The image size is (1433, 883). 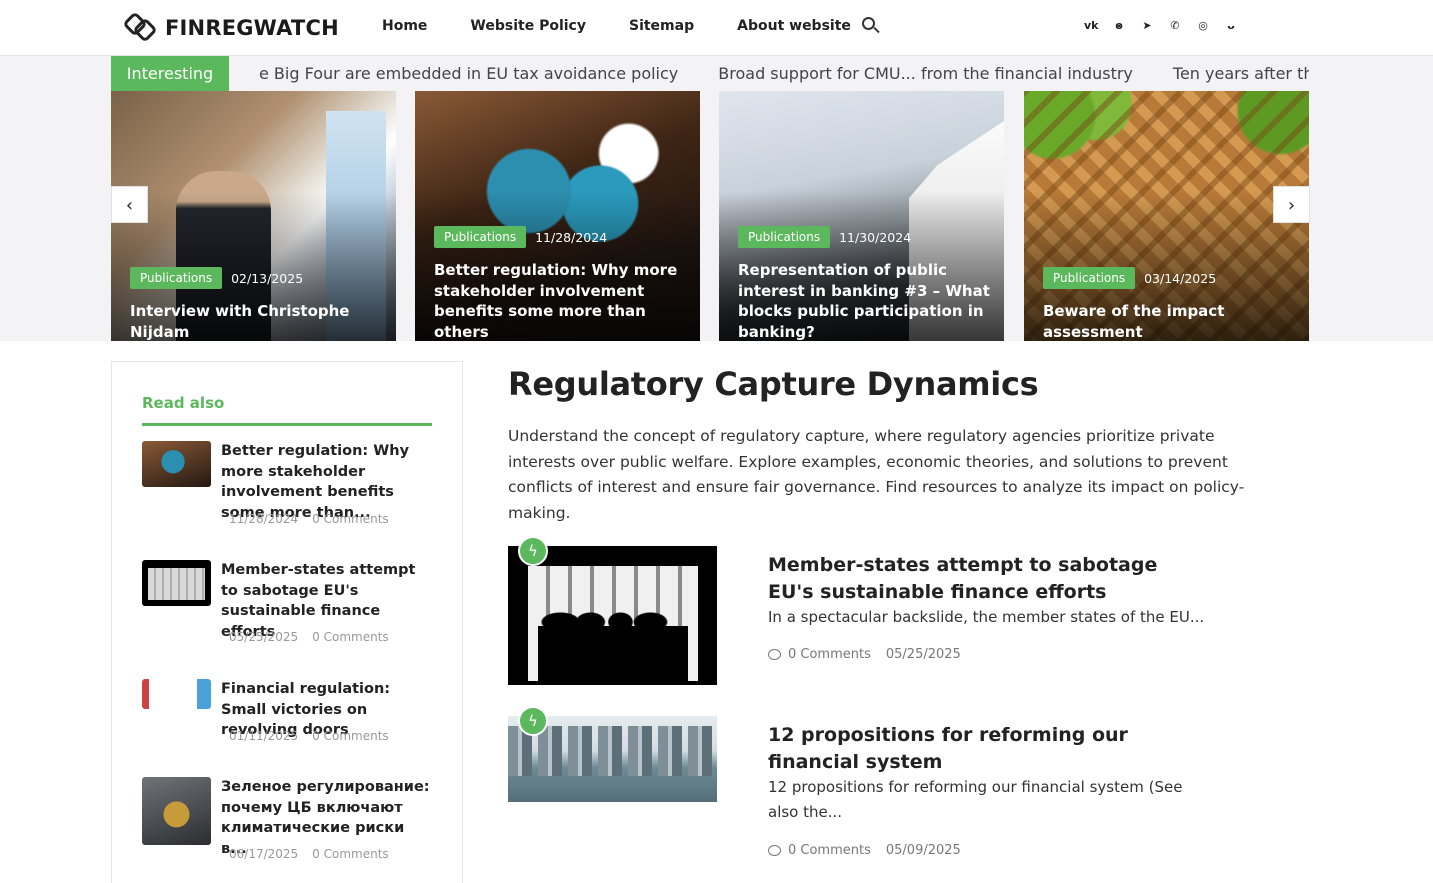 What do you see at coordinates (252, 28) in the screenshot?
I see `logo-text: FINREGWATCH` at bounding box center [252, 28].